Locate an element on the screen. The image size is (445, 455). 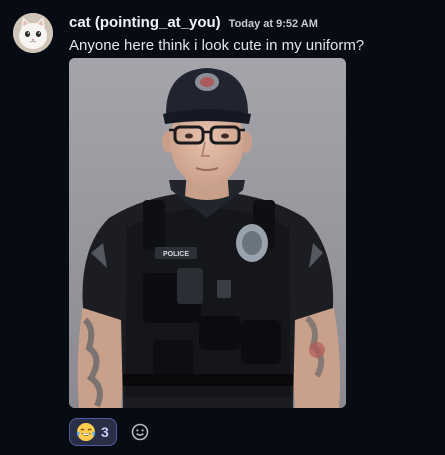
add-reaction-button is located at coordinates (140, 432).